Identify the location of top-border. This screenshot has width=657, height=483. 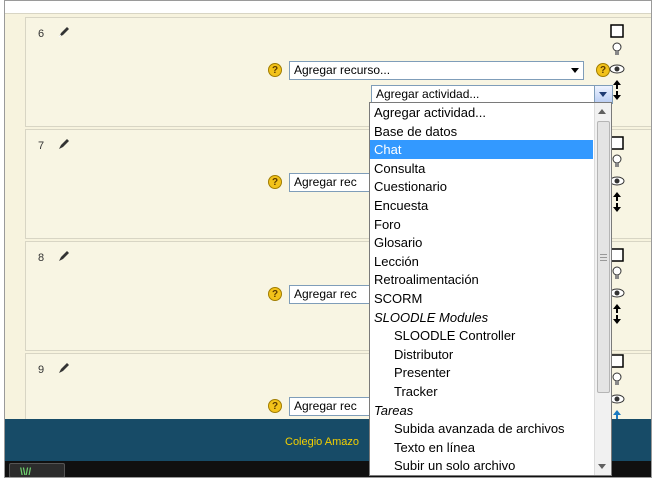
(328, 7).